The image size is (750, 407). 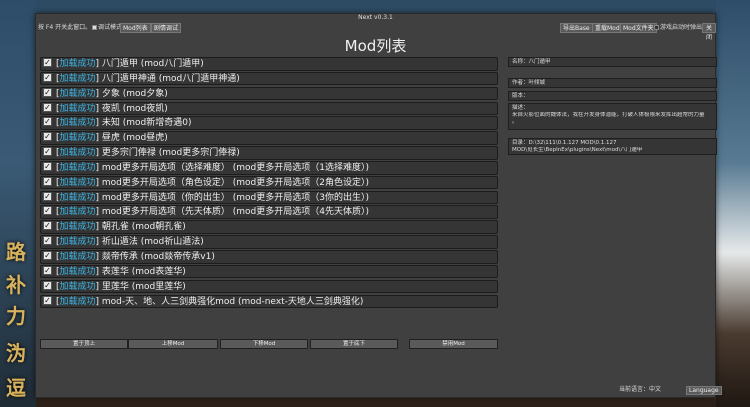 What do you see at coordinates (733, 203) in the screenshot?
I see `background-right` at bounding box center [733, 203].